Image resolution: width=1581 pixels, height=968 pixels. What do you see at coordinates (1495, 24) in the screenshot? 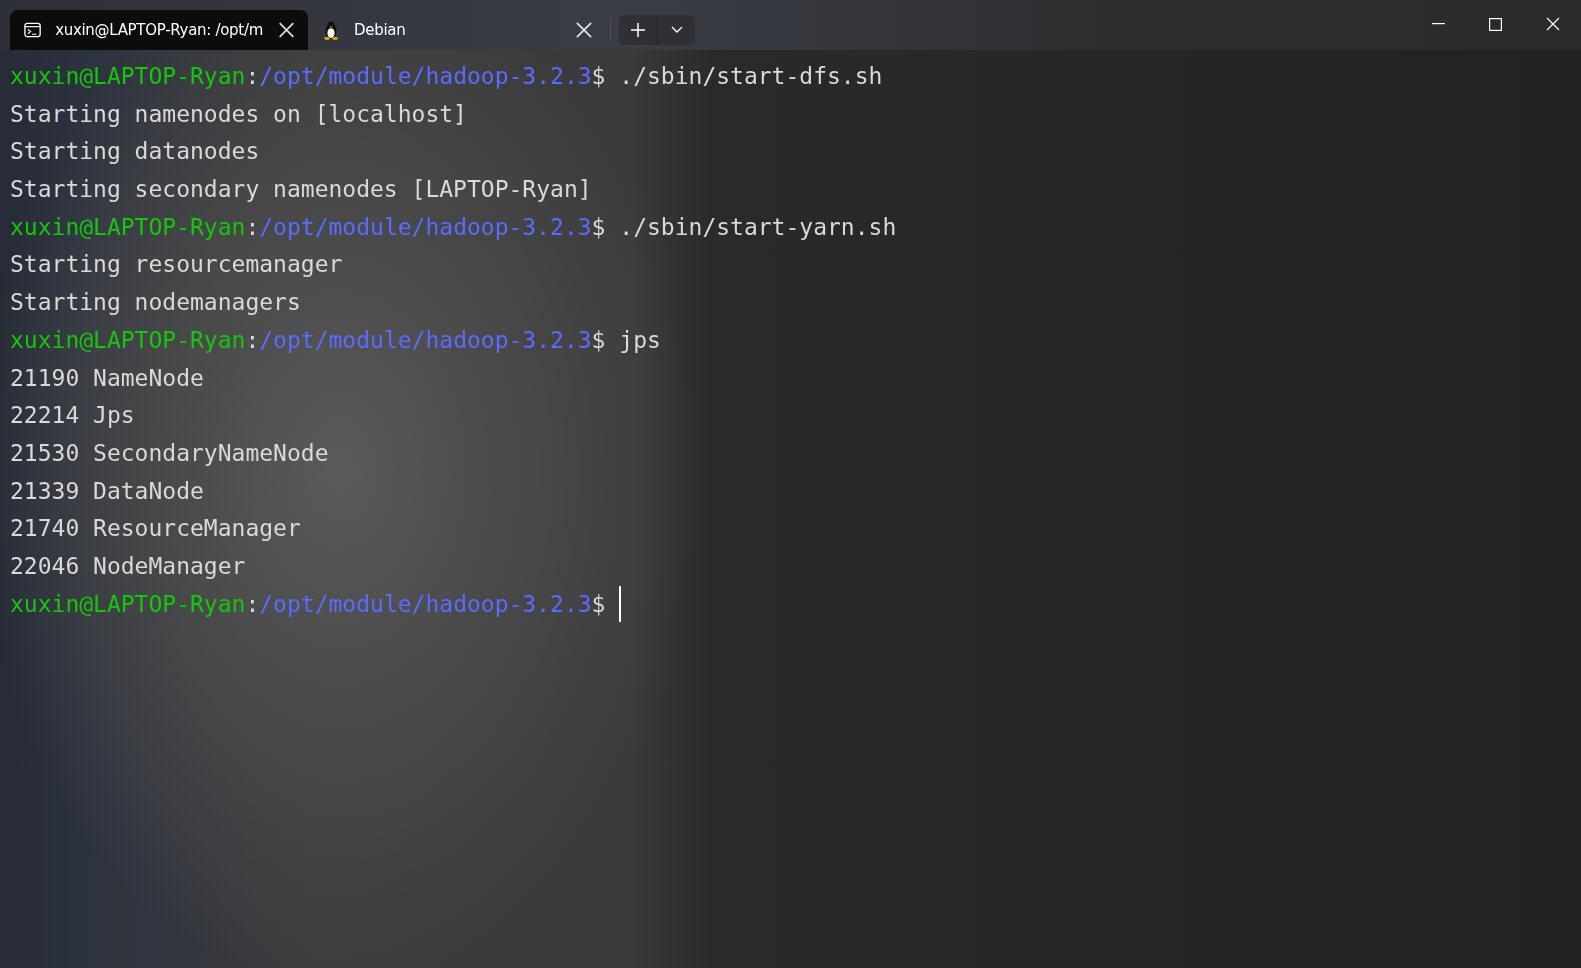
I see `maximize-icon` at bounding box center [1495, 24].